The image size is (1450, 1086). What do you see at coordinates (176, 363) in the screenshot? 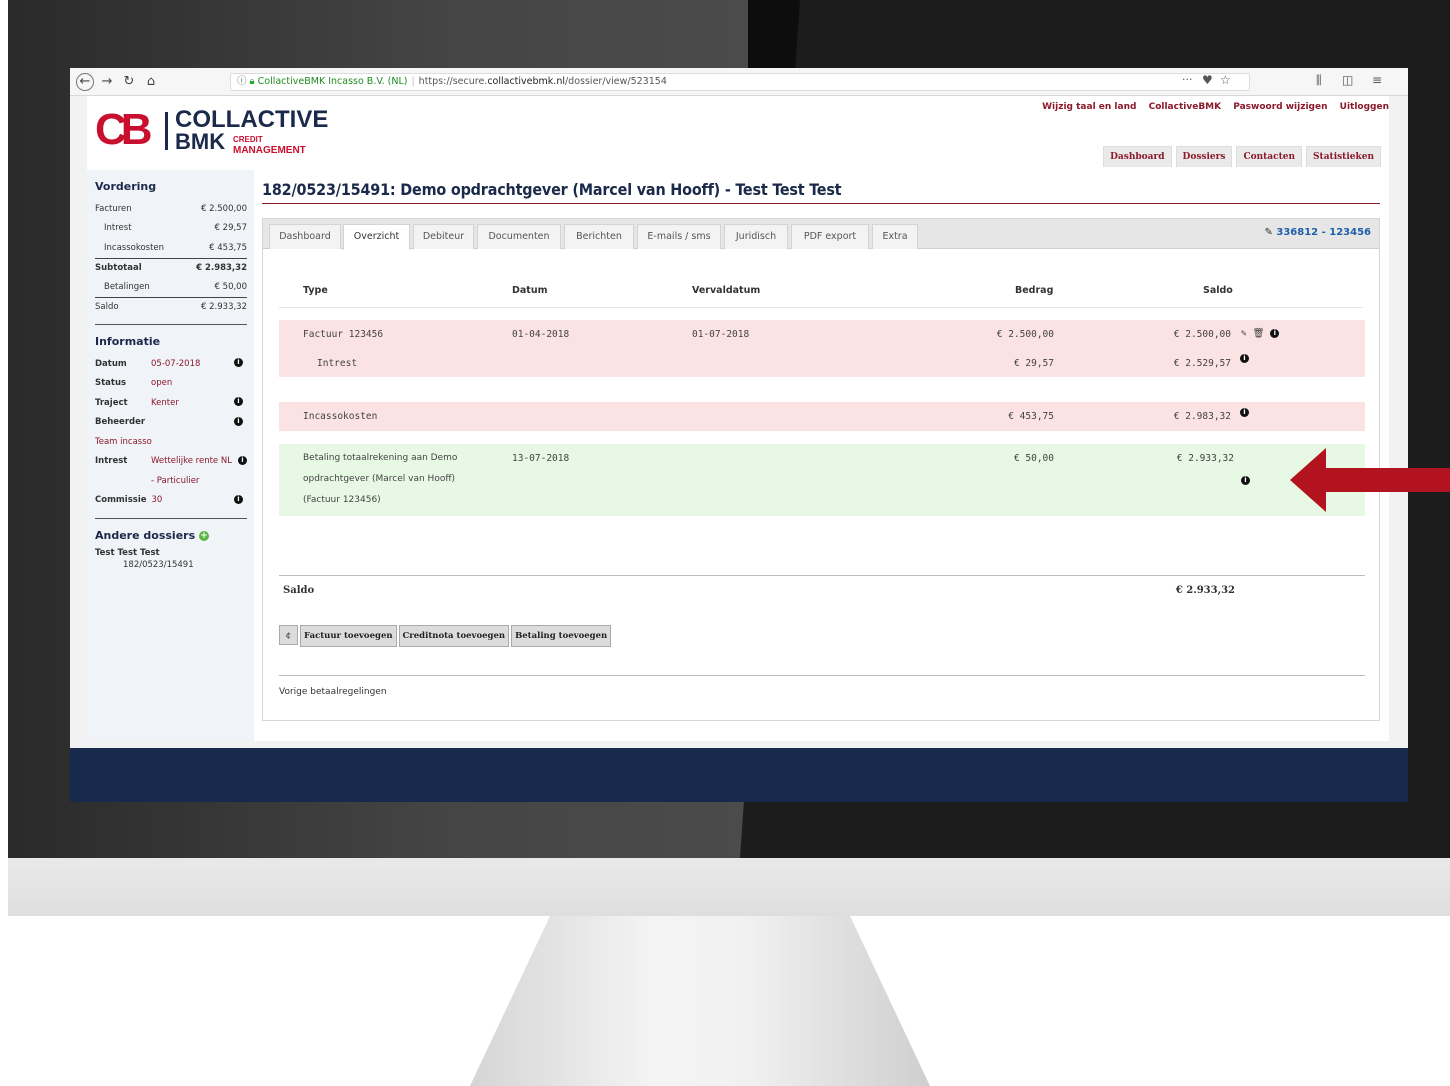
I see `row-value: 05-07-2018` at bounding box center [176, 363].